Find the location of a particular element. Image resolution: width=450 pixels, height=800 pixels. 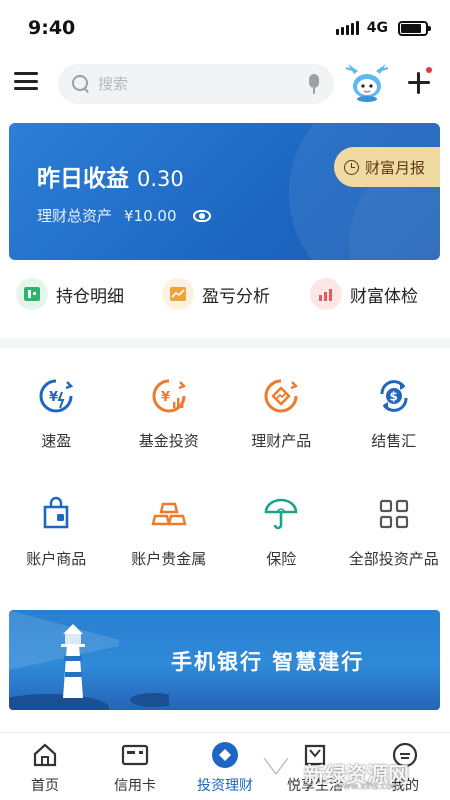

quick-action-label: 持仓明细 is located at coordinates (90, 296).